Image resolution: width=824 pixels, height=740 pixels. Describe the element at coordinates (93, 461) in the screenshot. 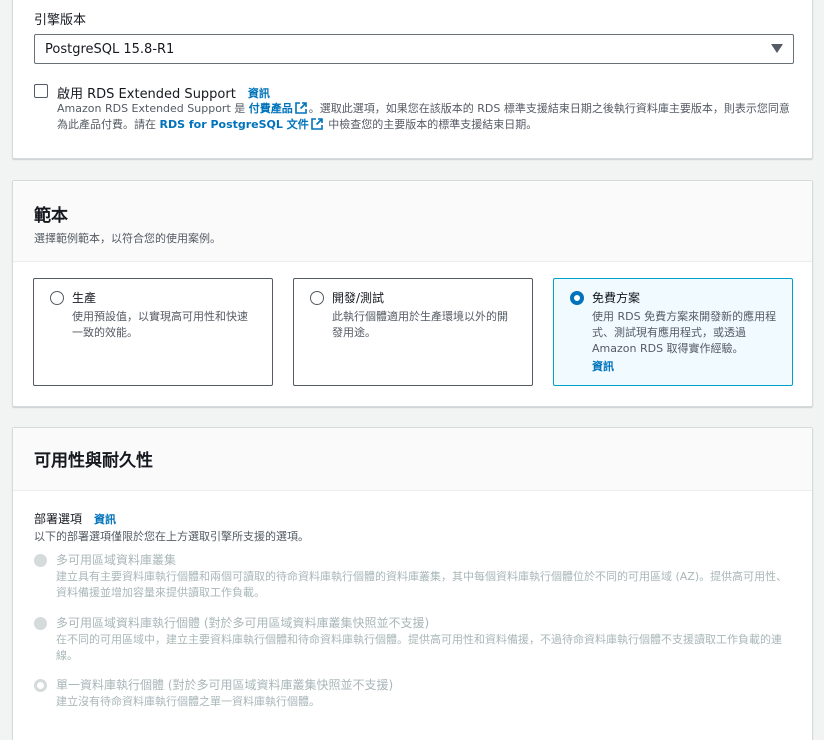

I see `availability-title: 可用性與耐久性` at that location.